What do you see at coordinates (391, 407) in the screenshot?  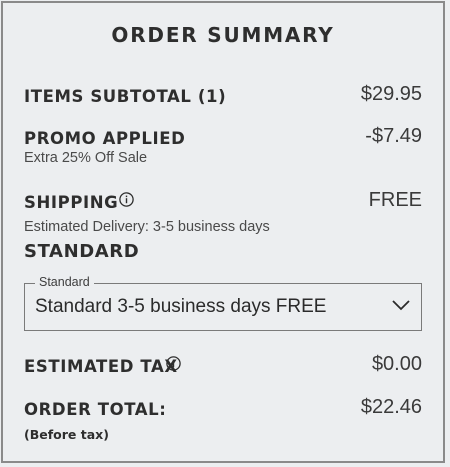 I see `order-total-value: $22.46` at bounding box center [391, 407].